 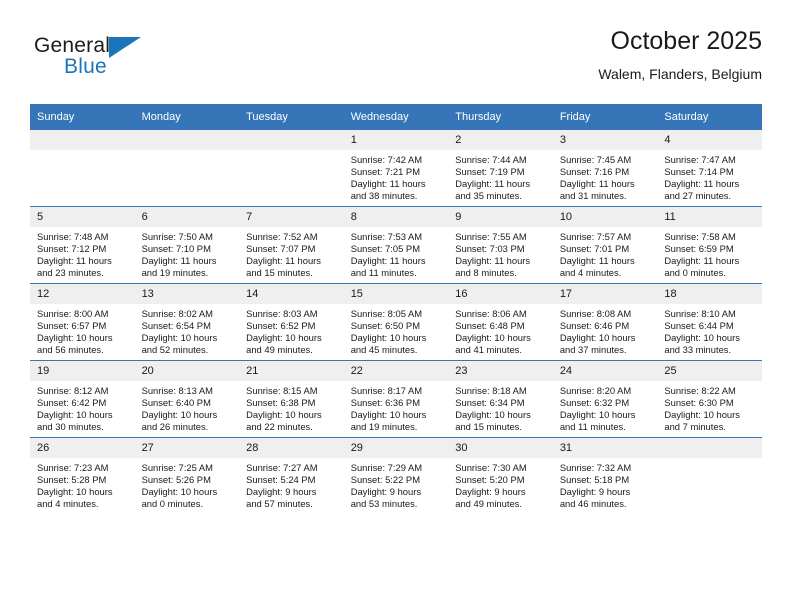 I want to click on day-number: 1, so click(x=396, y=140).